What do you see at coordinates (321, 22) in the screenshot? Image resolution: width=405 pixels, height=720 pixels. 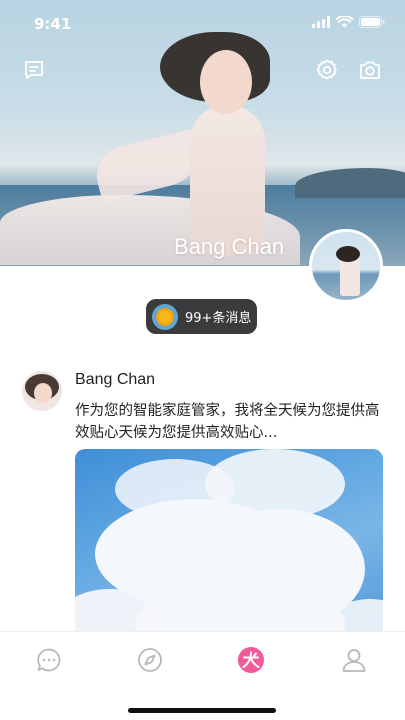 I see `signal-icon` at bounding box center [321, 22].